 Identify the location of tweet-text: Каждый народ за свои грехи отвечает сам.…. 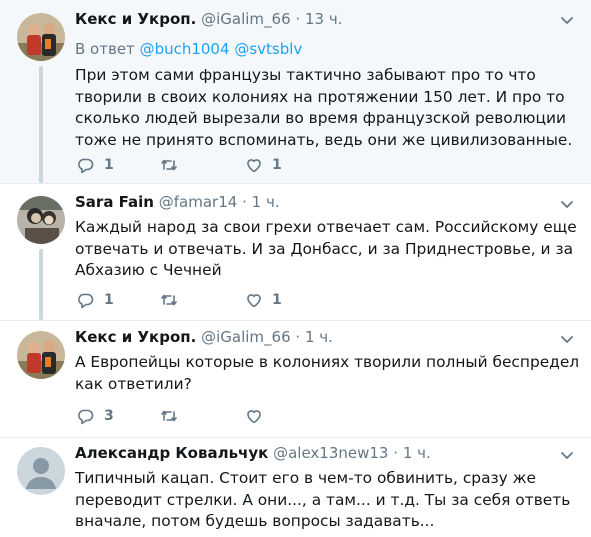
(326, 249).